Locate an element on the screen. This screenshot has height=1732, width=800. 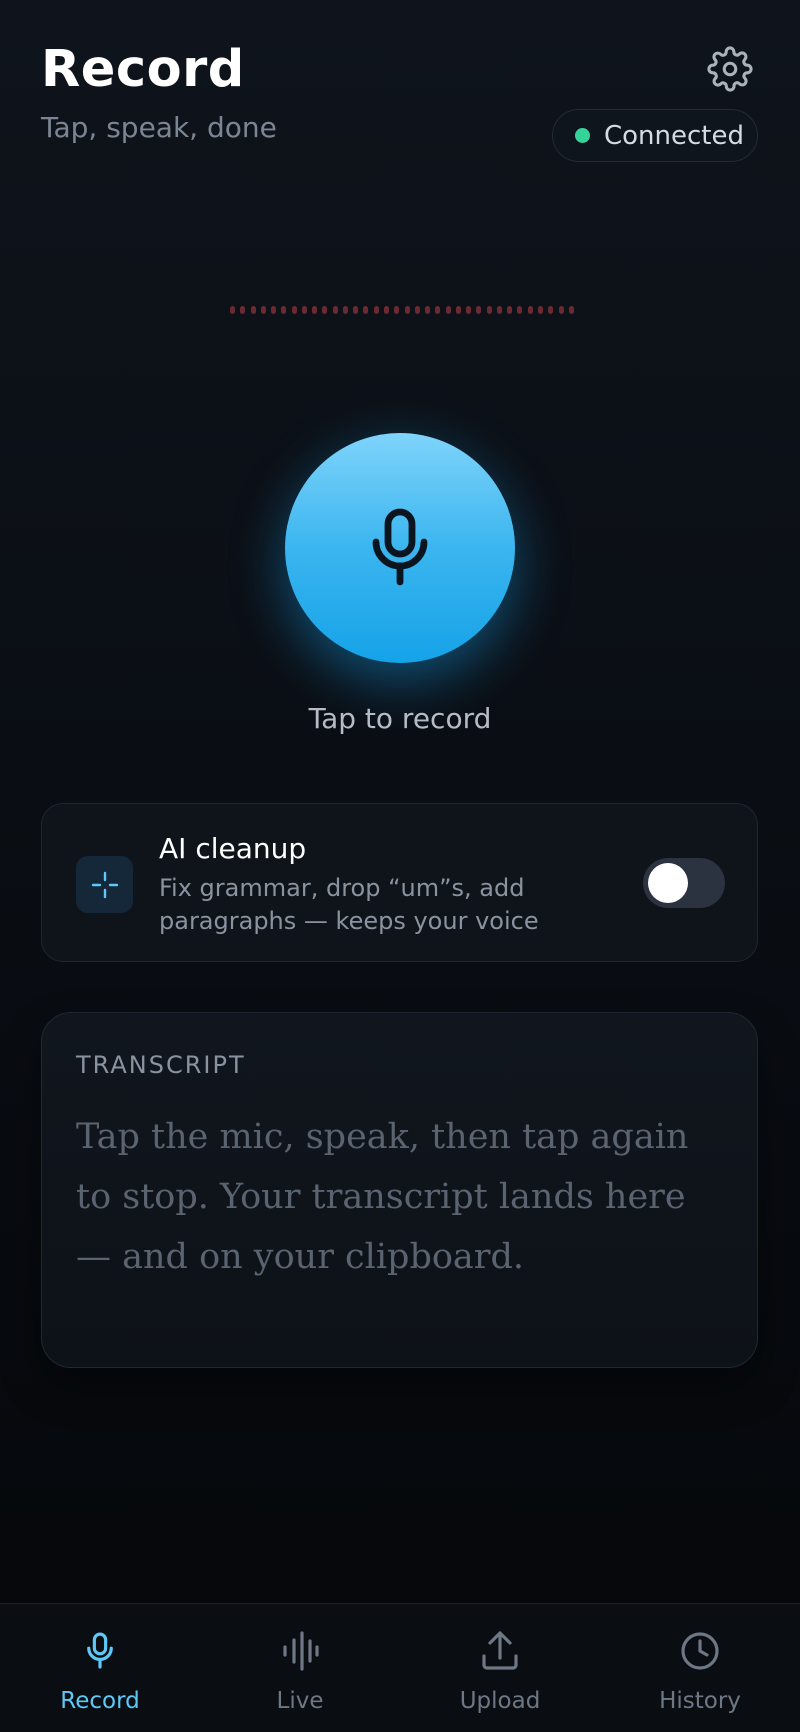
page-title: Record is located at coordinates (143, 69).